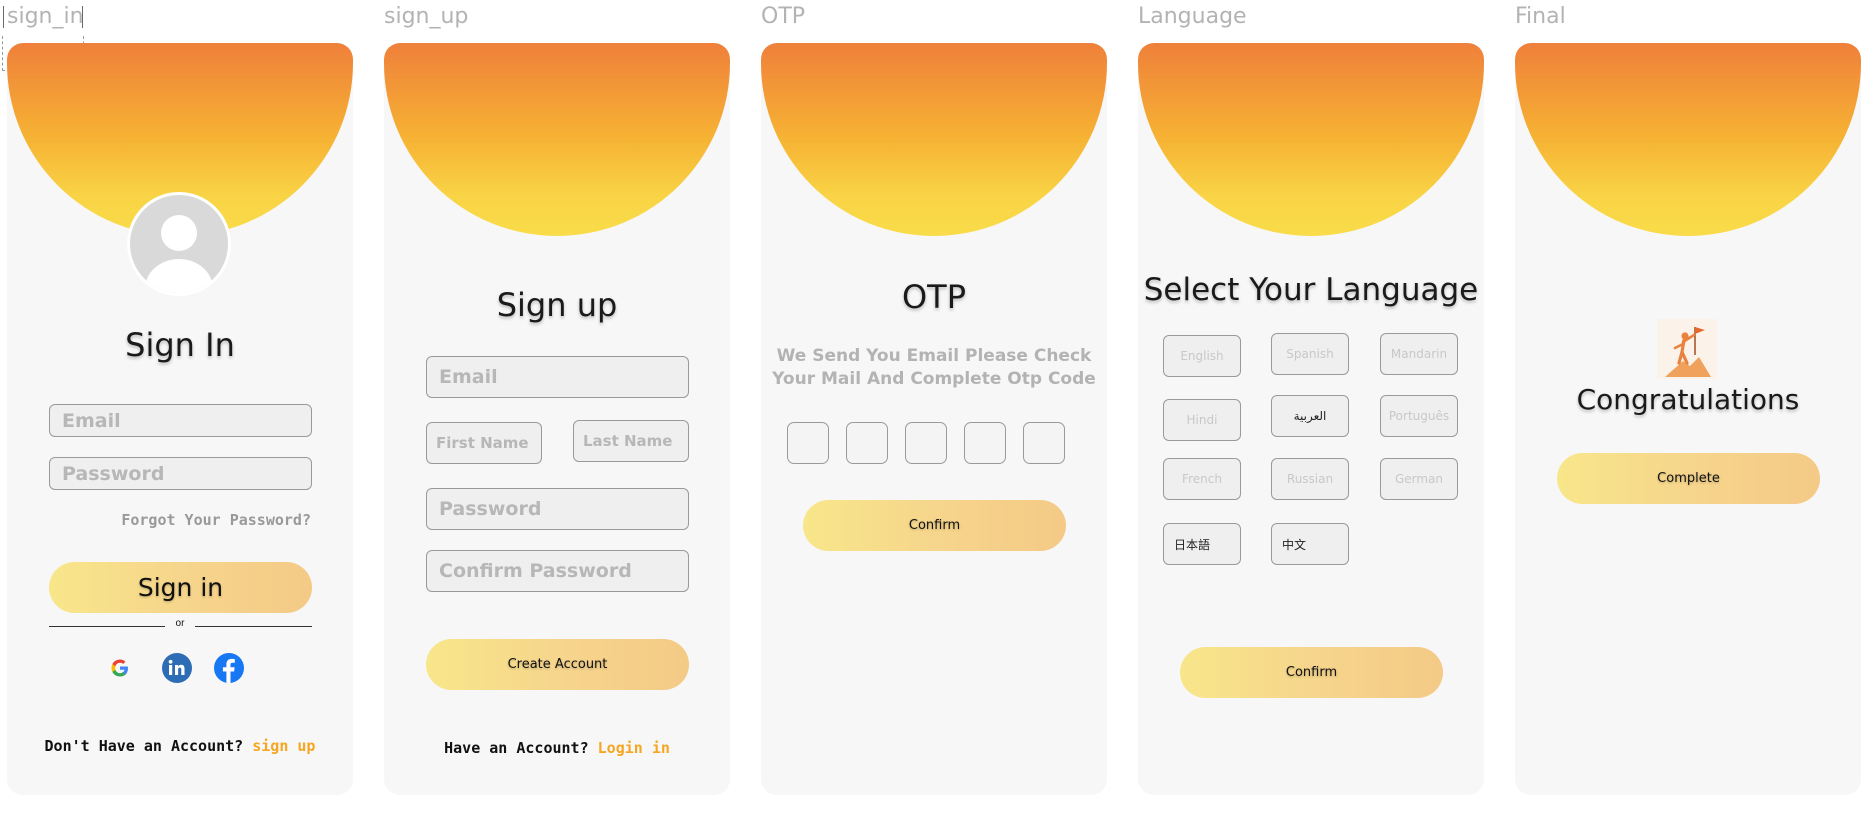 This screenshot has width=1876, height=822. Describe the element at coordinates (1687, 349) in the screenshot. I see `achievement-icon` at that location.